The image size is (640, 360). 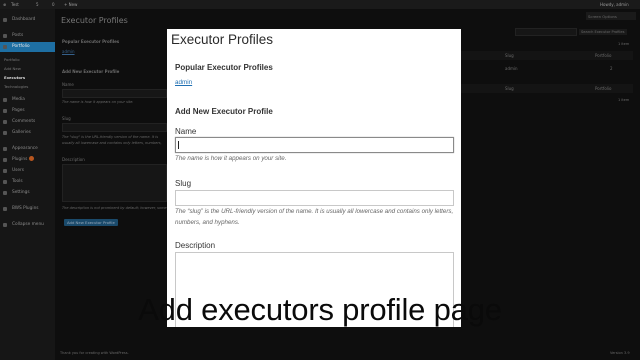 What do you see at coordinates (27, 36) in the screenshot?
I see `sidebar-item-posts: Posts` at bounding box center [27, 36].